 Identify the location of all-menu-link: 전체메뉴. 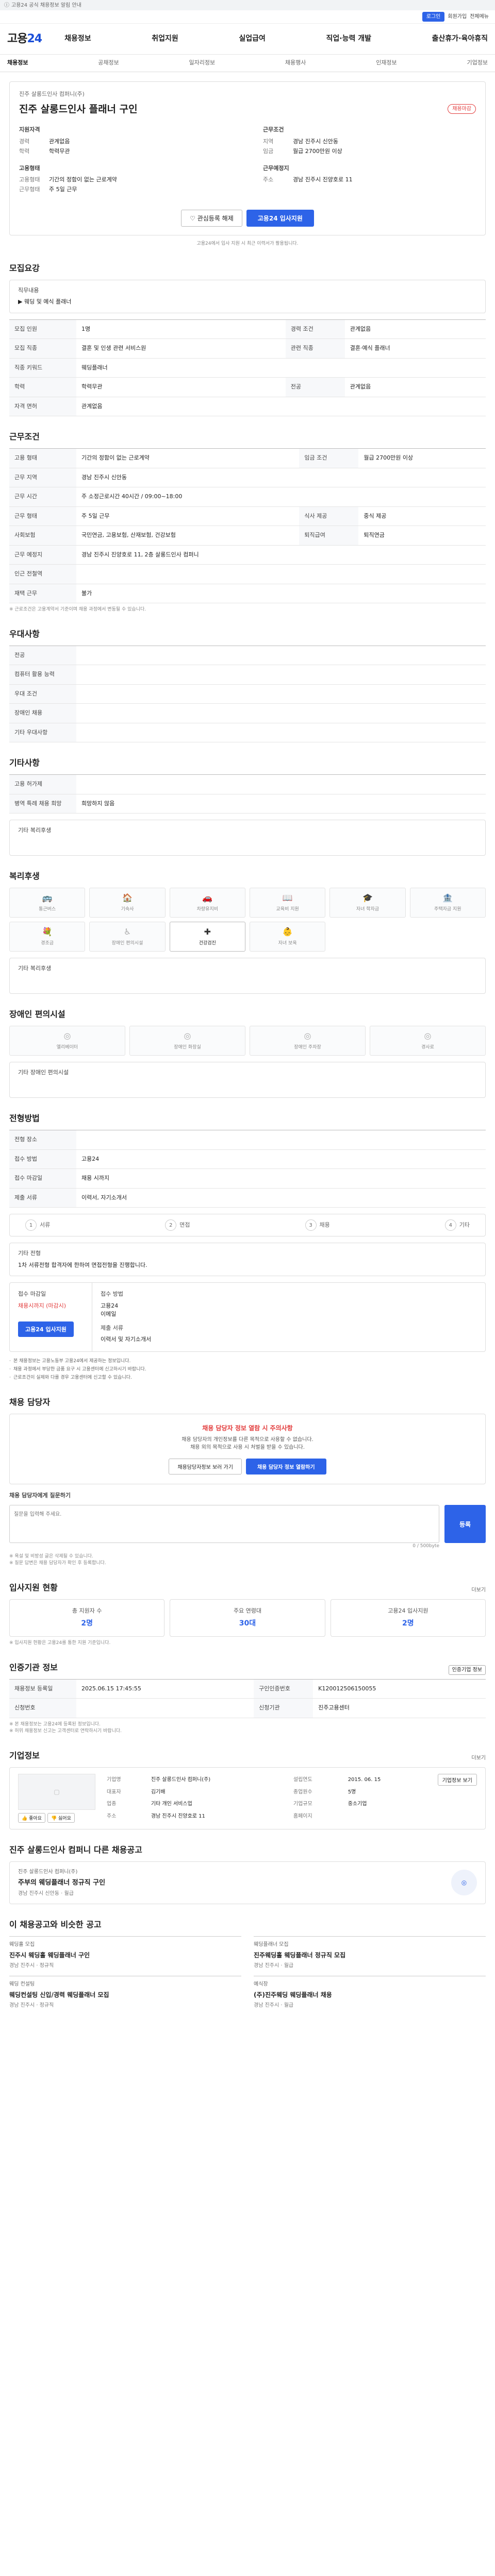
(479, 17).